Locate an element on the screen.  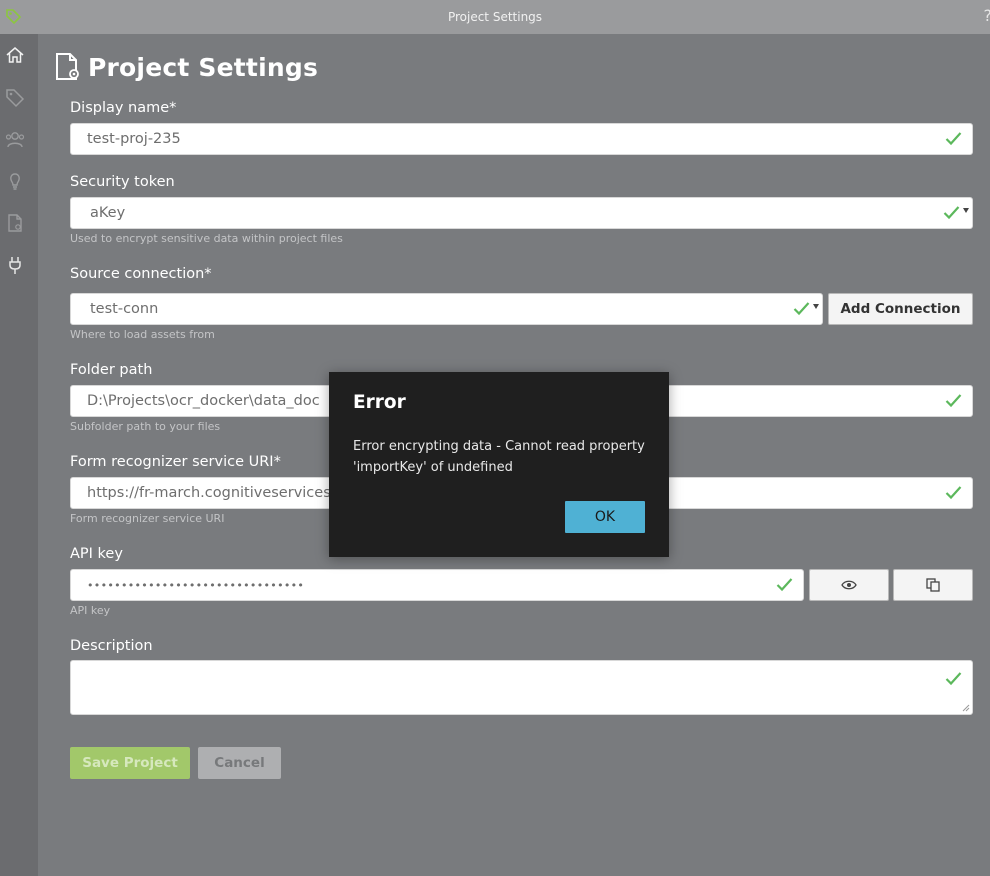
security-token-select: aKey is located at coordinates (521, 213).